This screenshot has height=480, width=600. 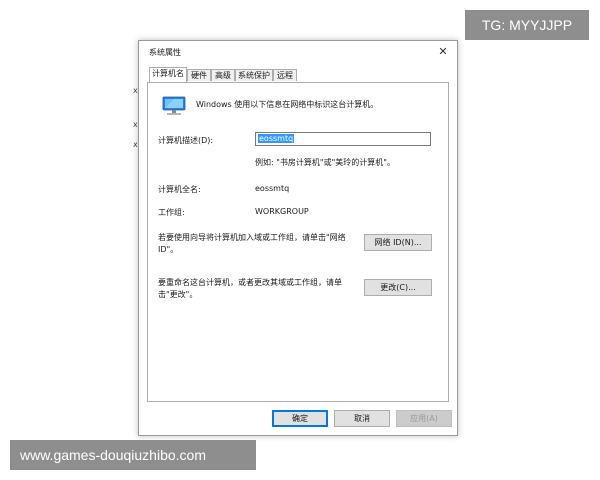 What do you see at coordinates (300, 418) in the screenshot?
I see `ok-button: 确定` at bounding box center [300, 418].